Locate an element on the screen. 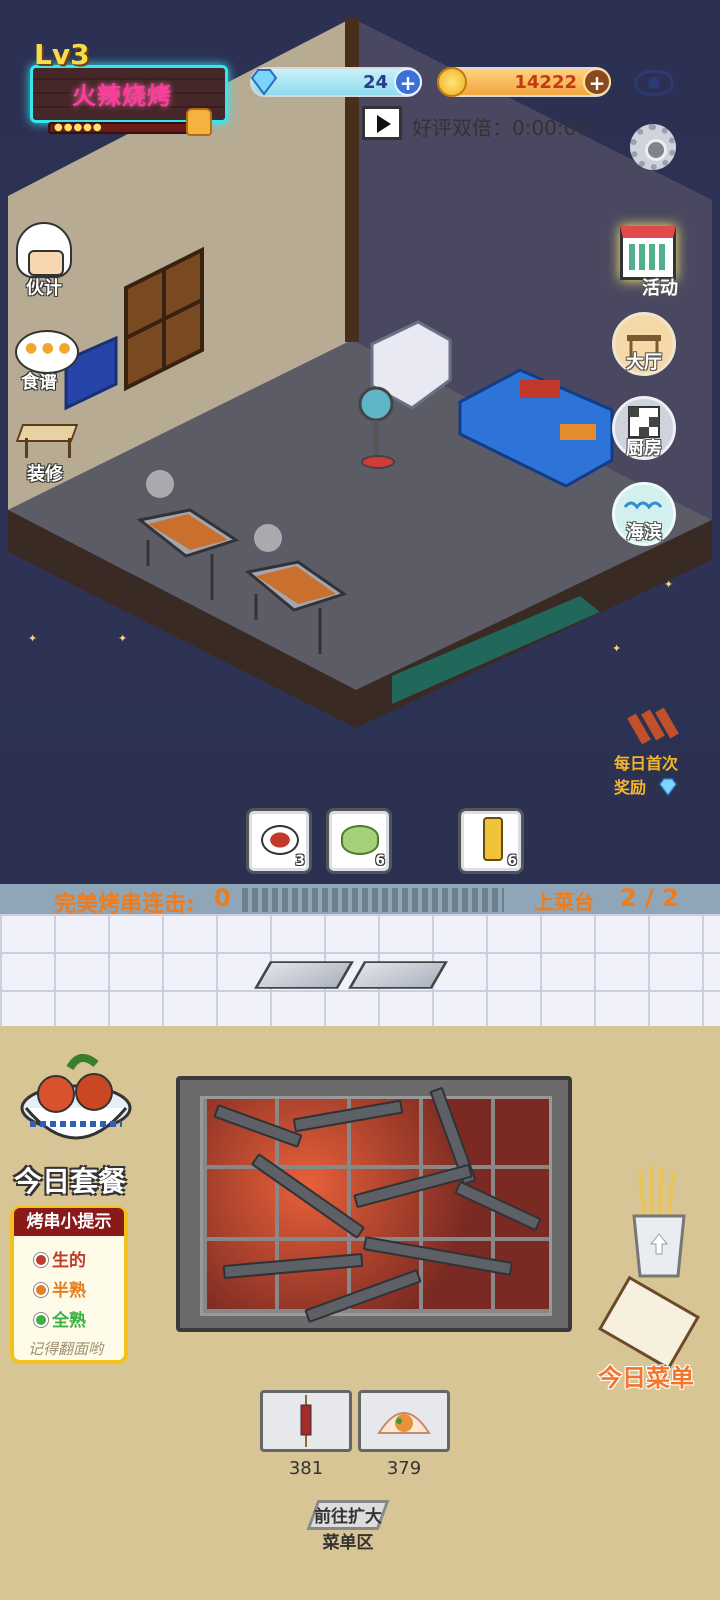 The width and height of the screenshot is (720, 1600). thumbs-up-icon is located at coordinates (199, 122).